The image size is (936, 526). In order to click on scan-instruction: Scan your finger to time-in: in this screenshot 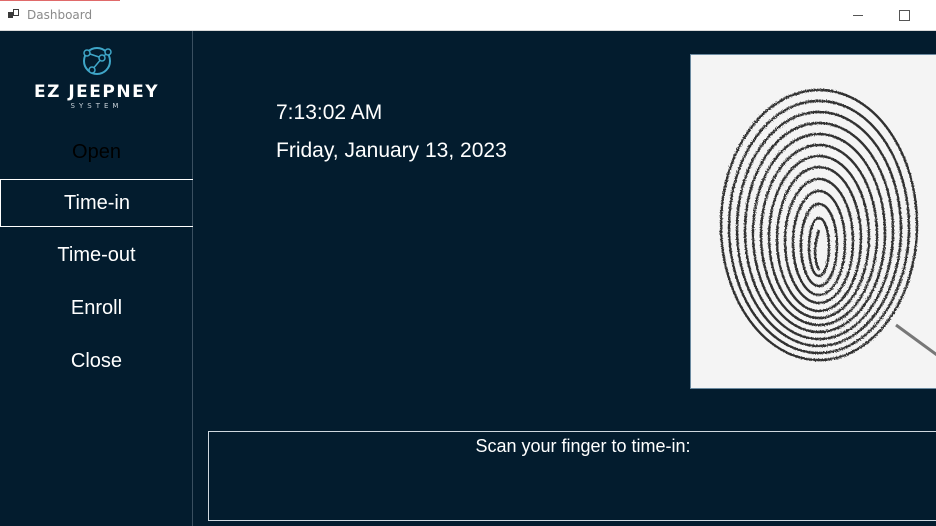, I will do `click(583, 446)`.